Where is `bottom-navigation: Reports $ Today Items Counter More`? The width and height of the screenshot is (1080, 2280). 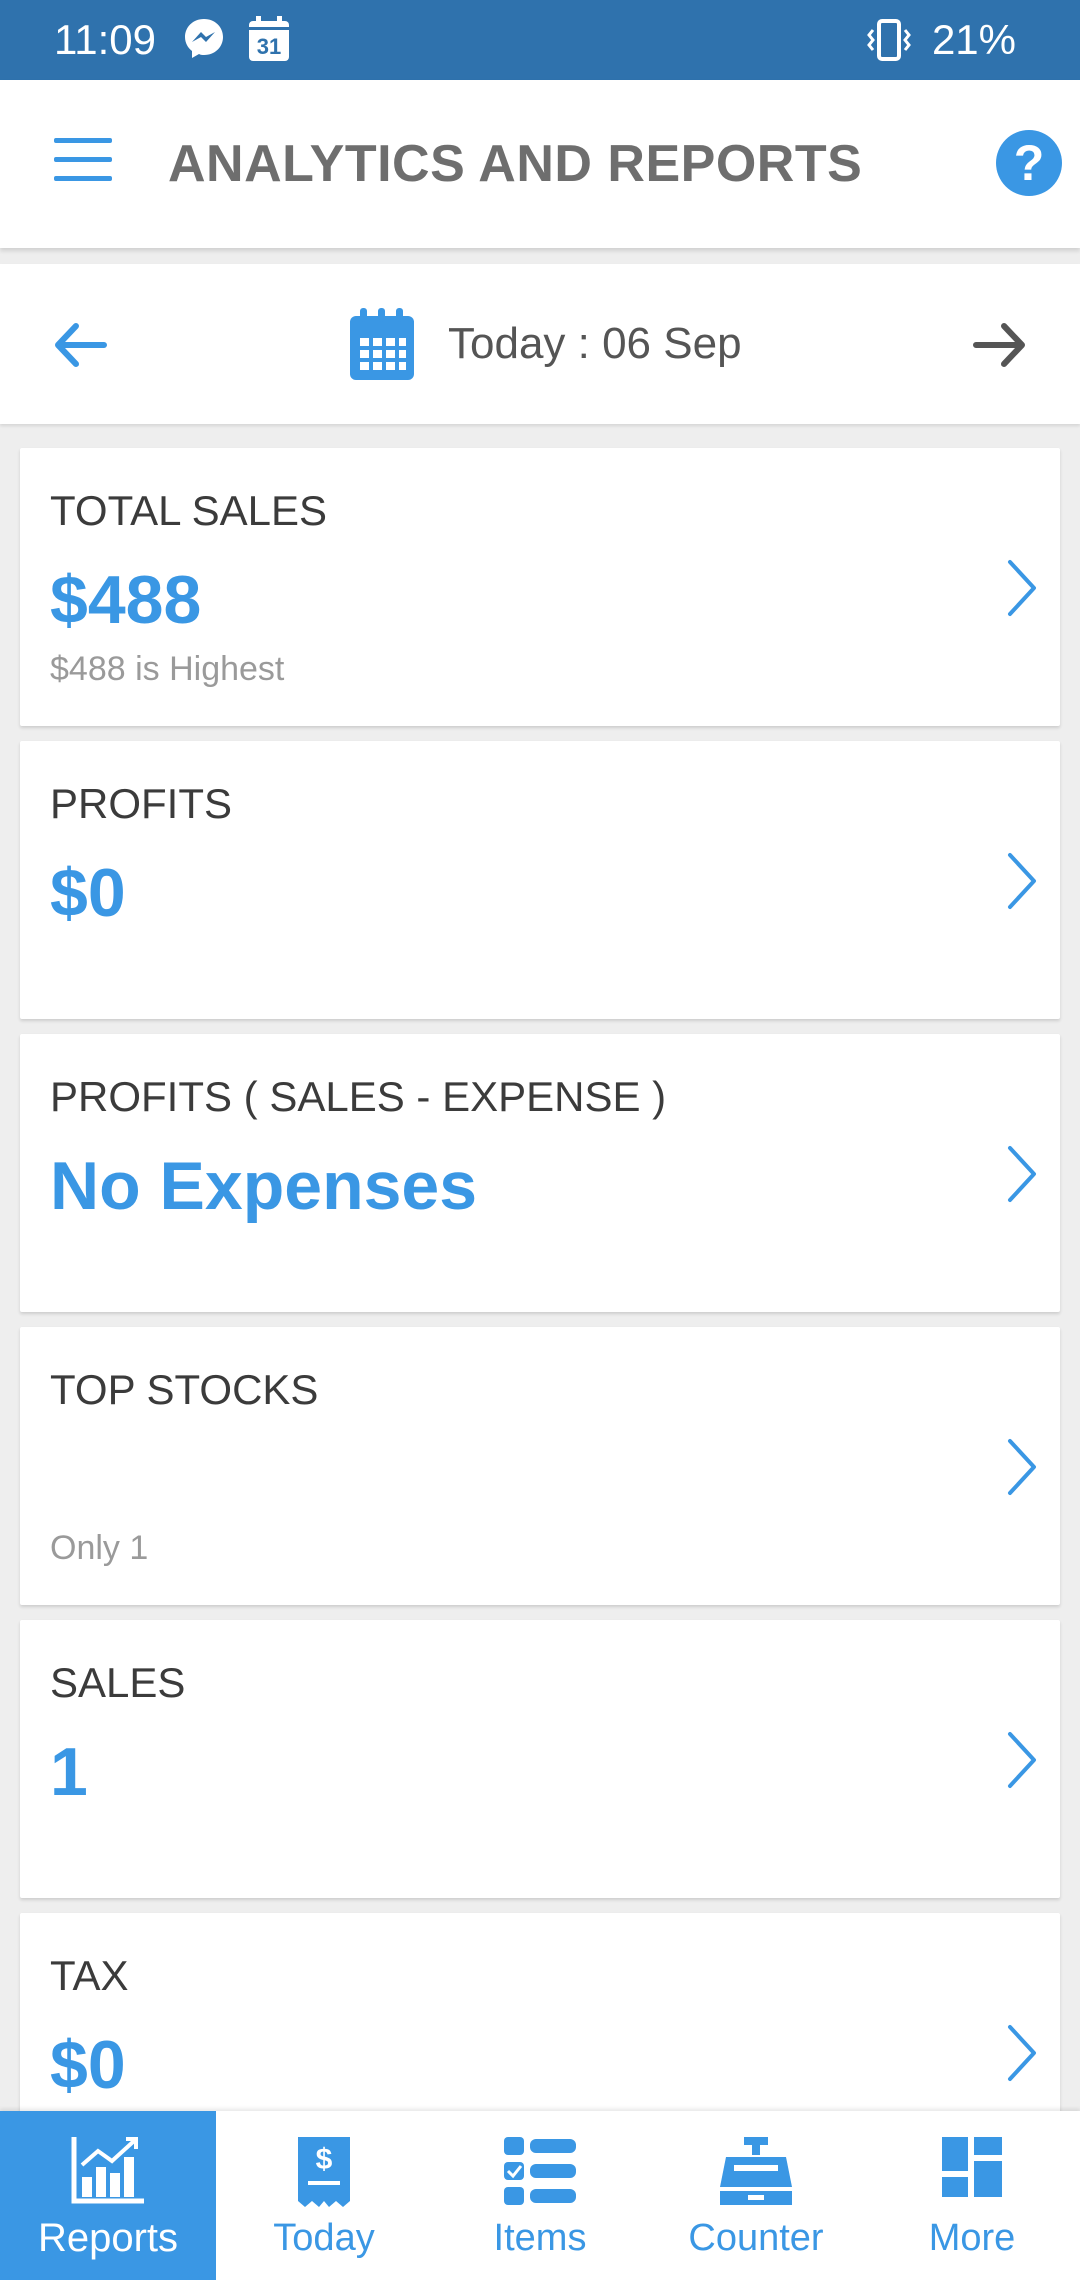
bottom-navigation: Reports $ Today Items Counter More is located at coordinates (540, 2195).